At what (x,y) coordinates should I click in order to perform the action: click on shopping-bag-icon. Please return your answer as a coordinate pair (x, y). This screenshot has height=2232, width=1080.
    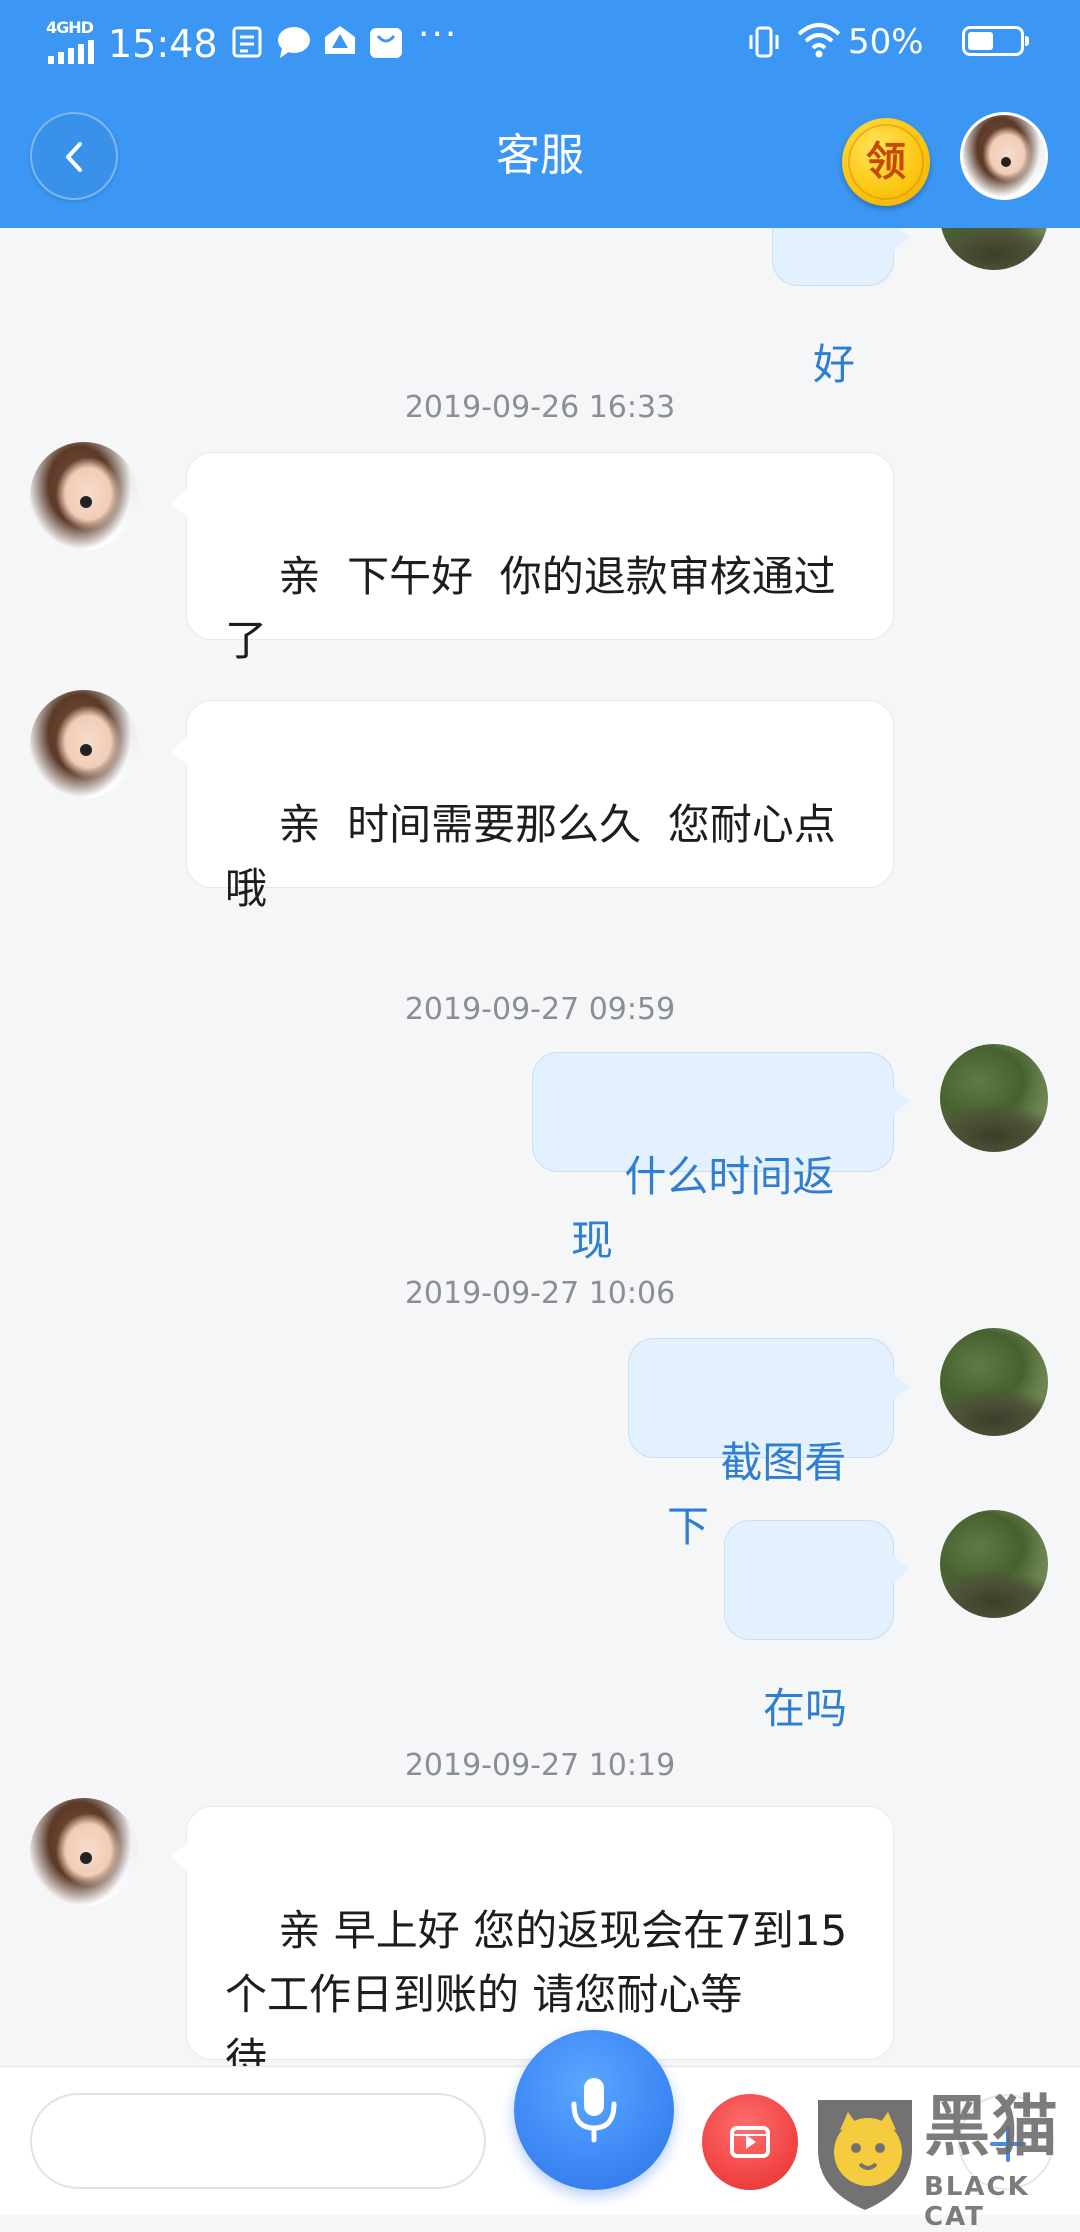
    Looking at the image, I should click on (386, 42).